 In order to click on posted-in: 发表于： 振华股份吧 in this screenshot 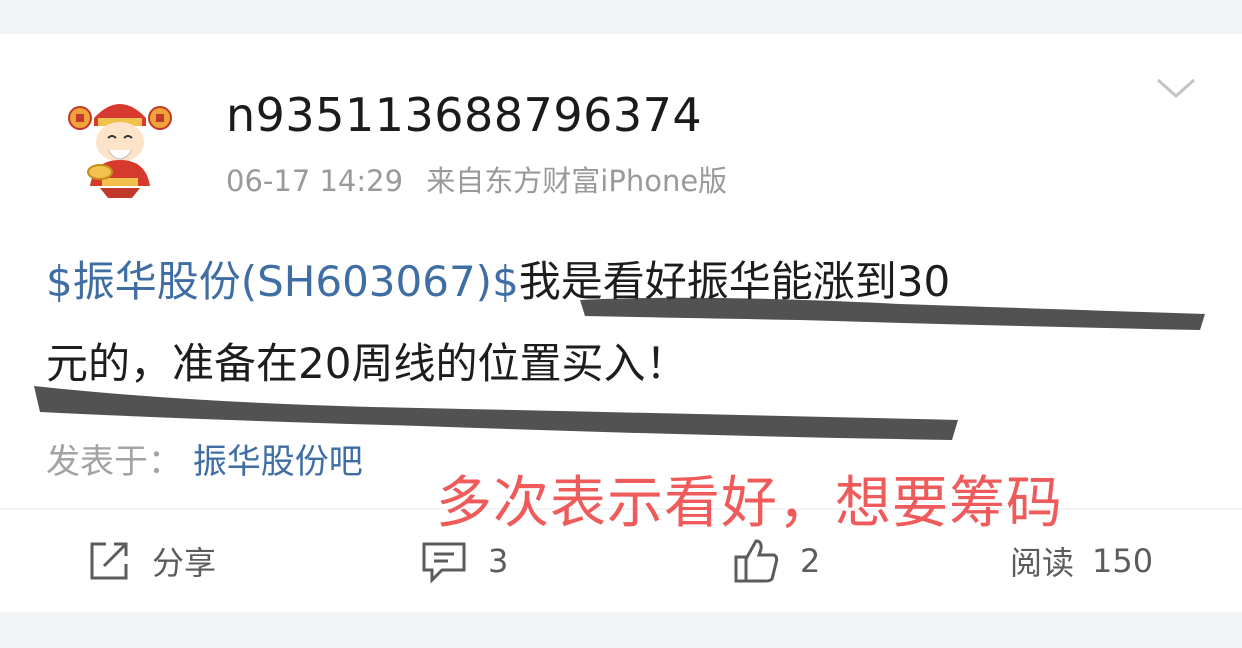, I will do `click(204, 458)`.